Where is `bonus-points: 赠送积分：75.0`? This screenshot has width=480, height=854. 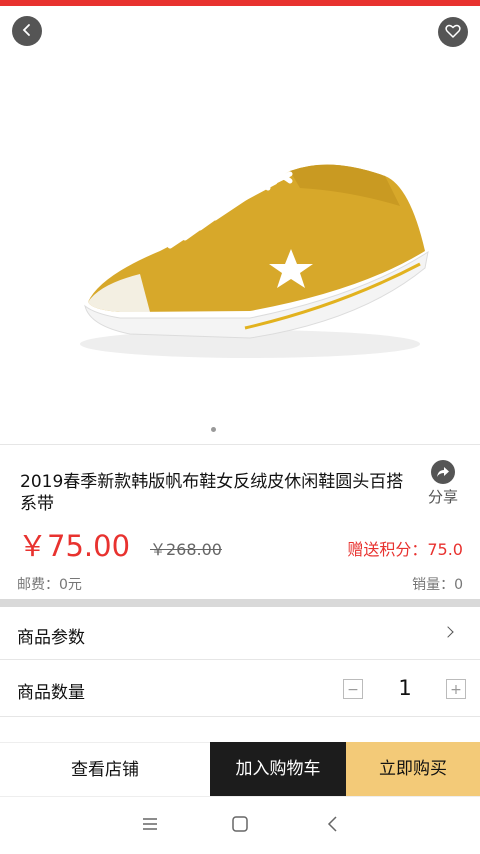
bonus-points: 赠送积分：75.0 is located at coordinates (405, 549).